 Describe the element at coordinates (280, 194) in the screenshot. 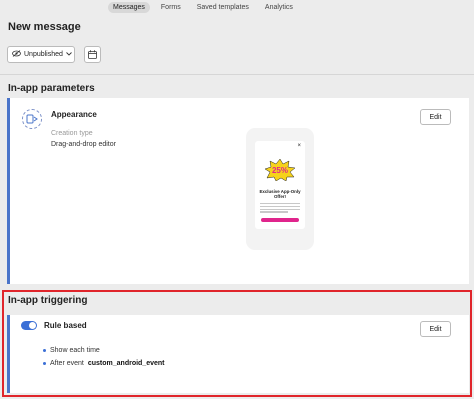

I see `promo-headline: Exclusive App-Only Offer!` at that location.